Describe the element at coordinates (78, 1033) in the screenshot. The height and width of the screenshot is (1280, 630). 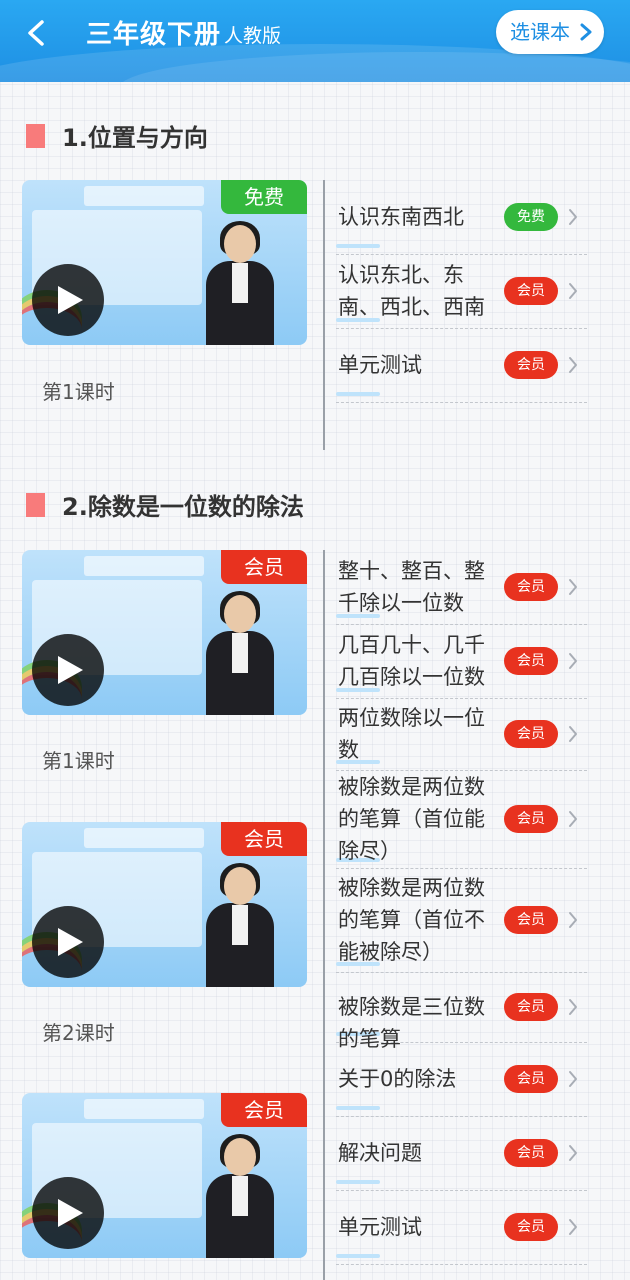
I see `lesson-number-label: 第2课时` at that location.